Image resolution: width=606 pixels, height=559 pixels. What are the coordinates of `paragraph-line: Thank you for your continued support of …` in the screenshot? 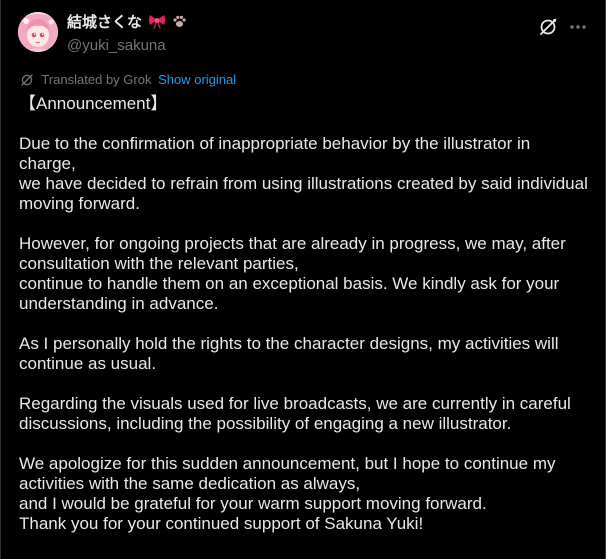 It's located at (221, 523).